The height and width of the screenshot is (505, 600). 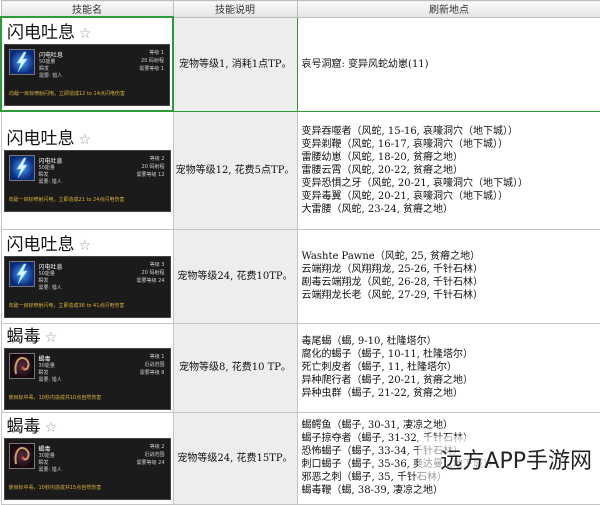 What do you see at coordinates (67, 94) in the screenshot?
I see `card-desc: 向敌一目标喷射闪电，立即造成12 to 14点闪电伤害` at bounding box center [67, 94].